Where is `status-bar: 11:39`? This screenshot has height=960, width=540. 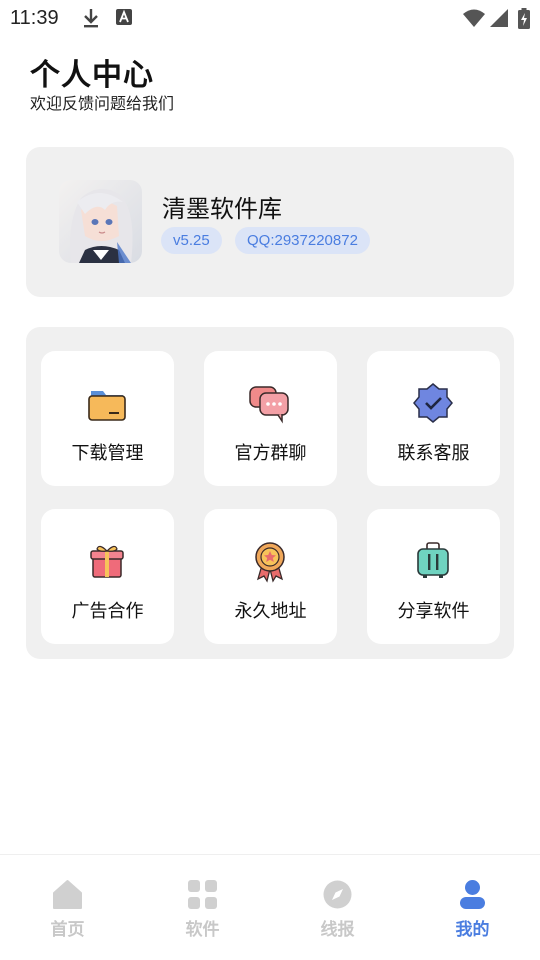 status-bar: 11:39 is located at coordinates (270, 18).